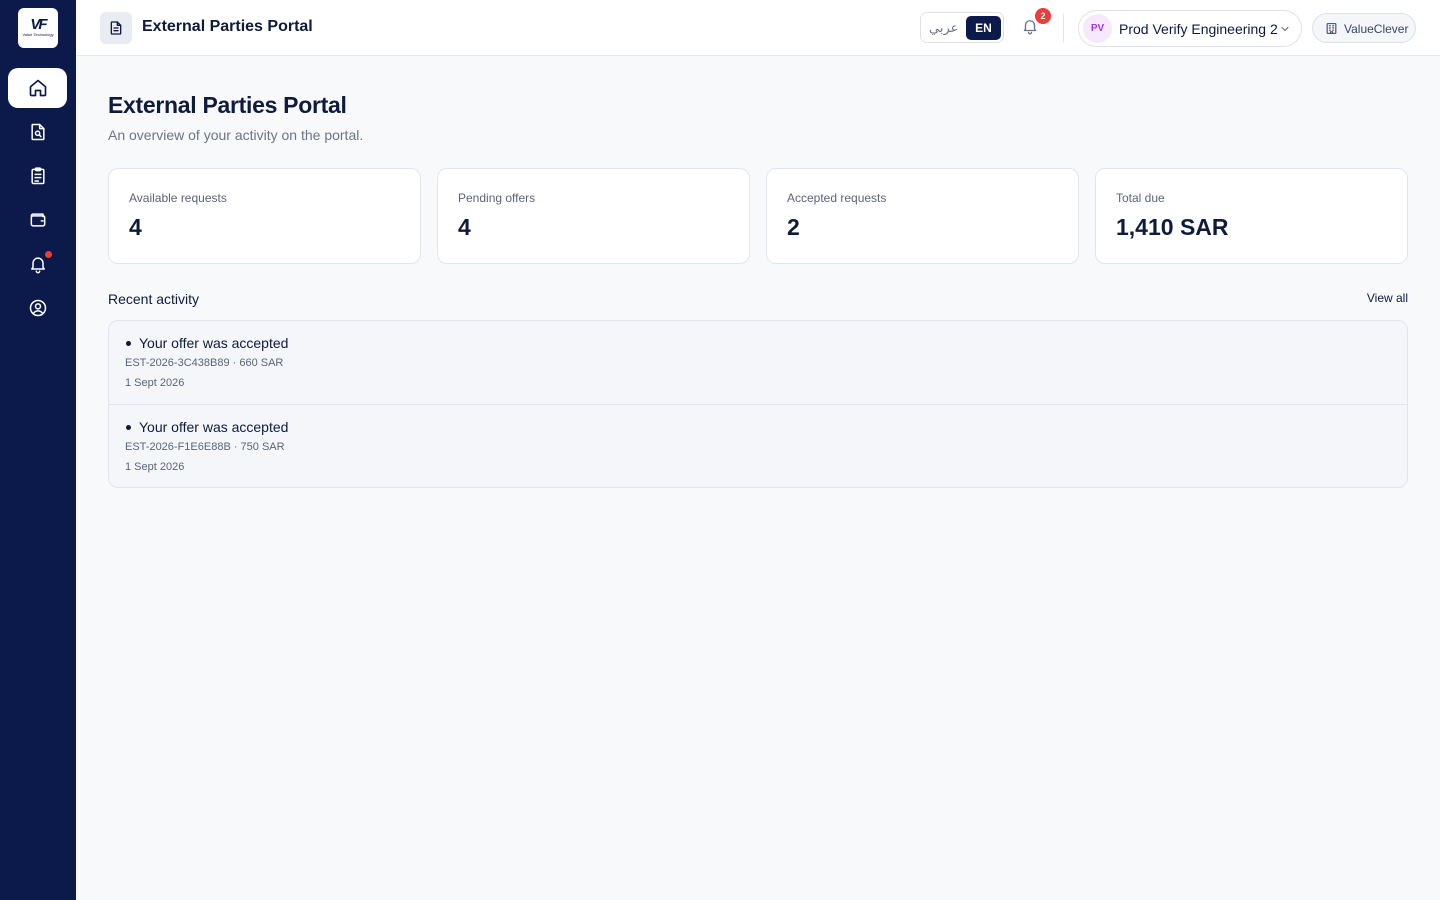 Image resolution: width=1440 pixels, height=900 pixels. Describe the element at coordinates (38, 34) in the screenshot. I see `logo-text: Value Technology` at that location.